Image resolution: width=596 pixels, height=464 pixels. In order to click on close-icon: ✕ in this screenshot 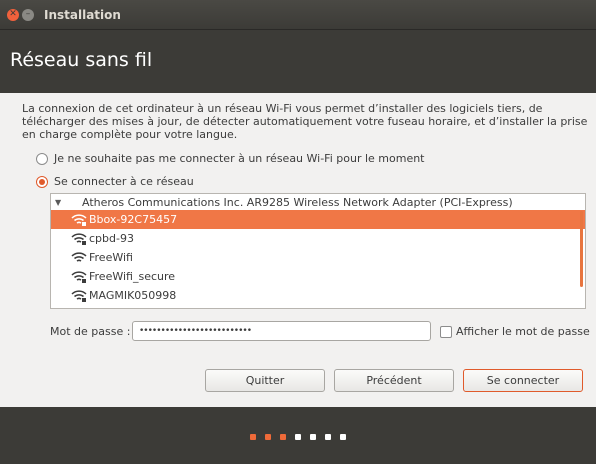, I will do `click(13, 14)`.